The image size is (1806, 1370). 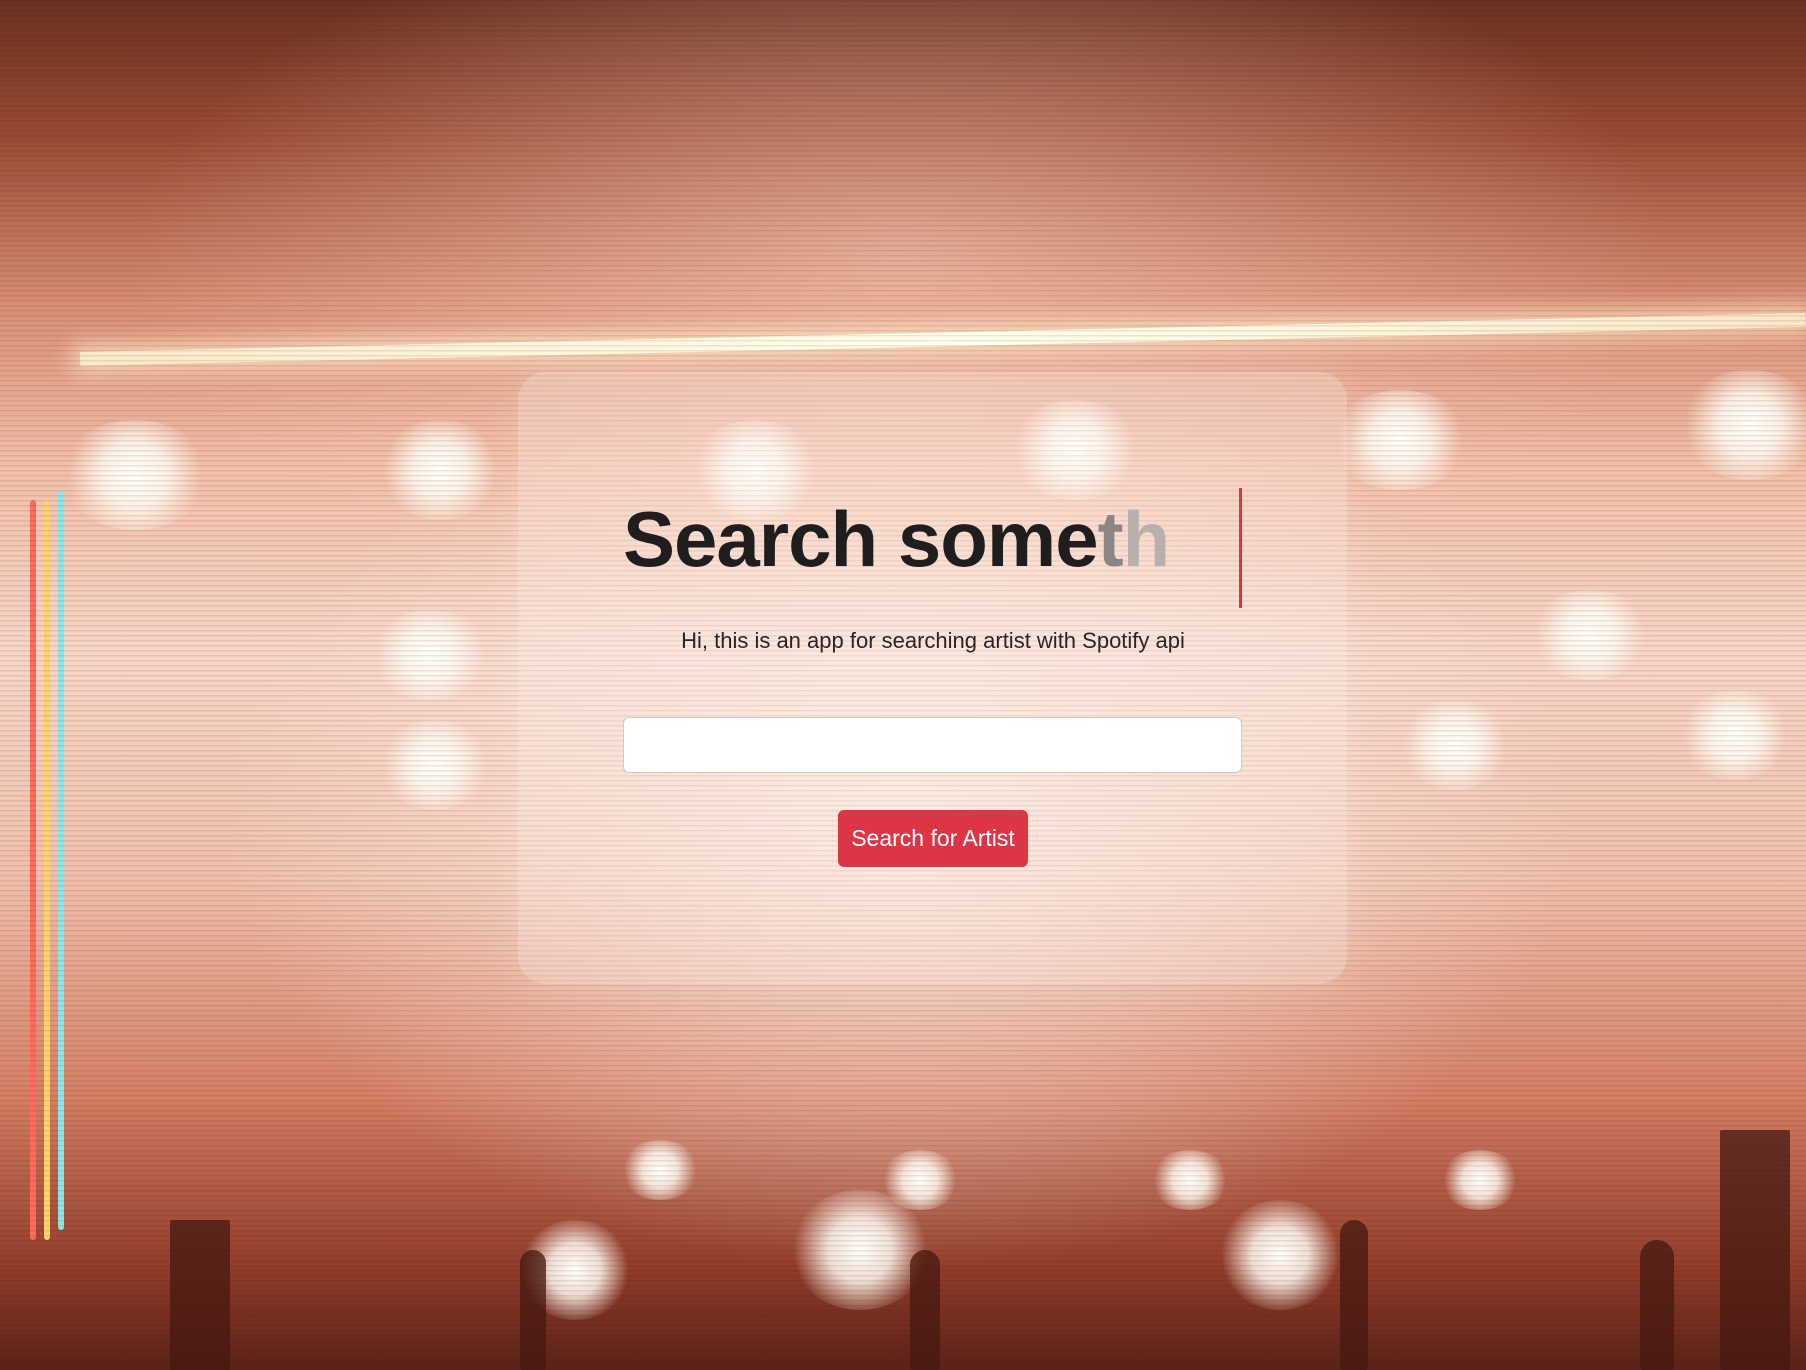 What do you see at coordinates (932, 745) in the screenshot?
I see `artist-search-input` at bounding box center [932, 745].